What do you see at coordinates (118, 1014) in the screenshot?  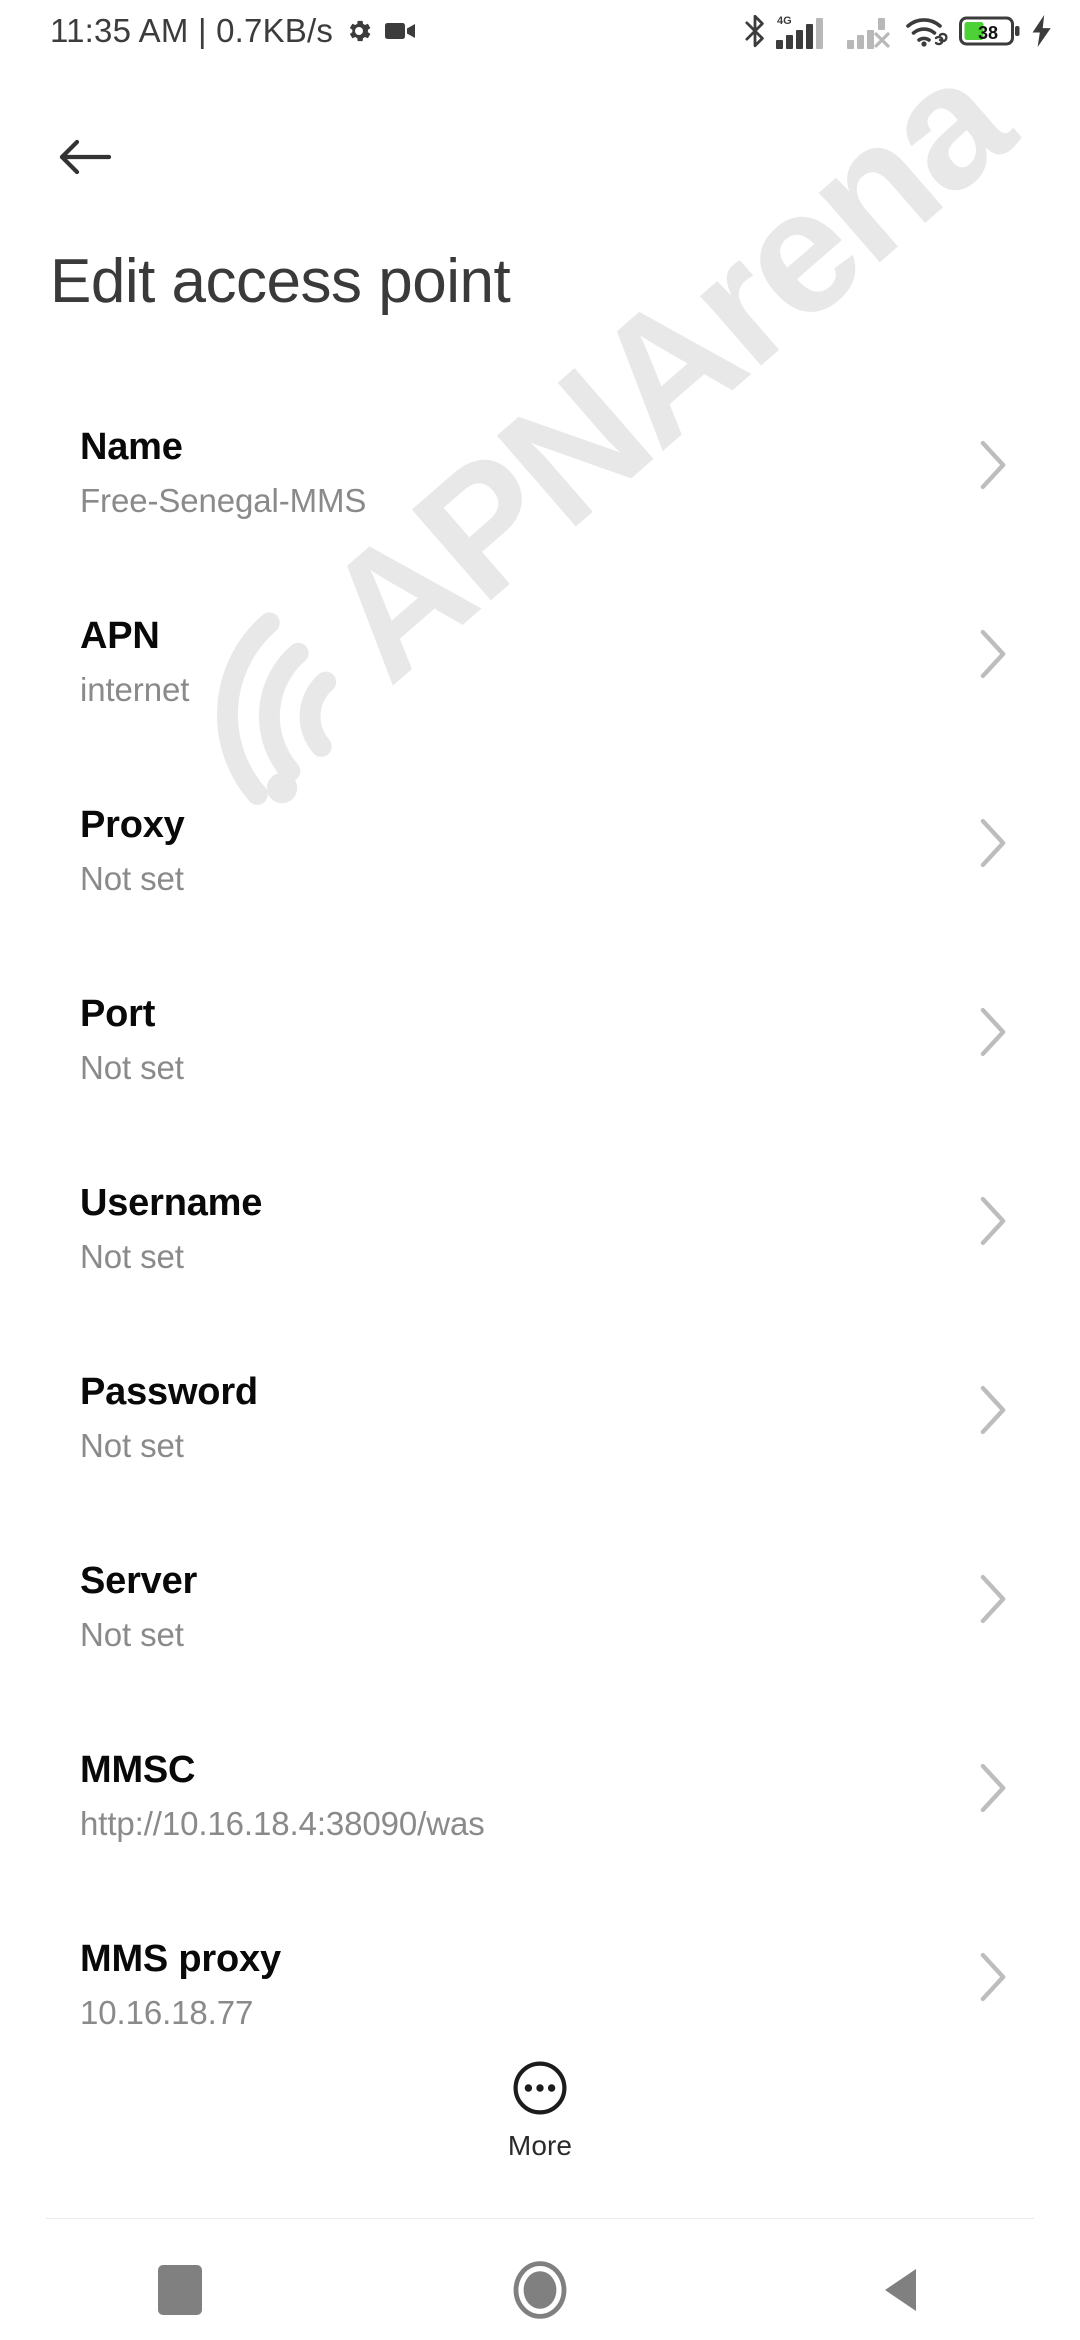 I see `row-label: Port` at bounding box center [118, 1014].